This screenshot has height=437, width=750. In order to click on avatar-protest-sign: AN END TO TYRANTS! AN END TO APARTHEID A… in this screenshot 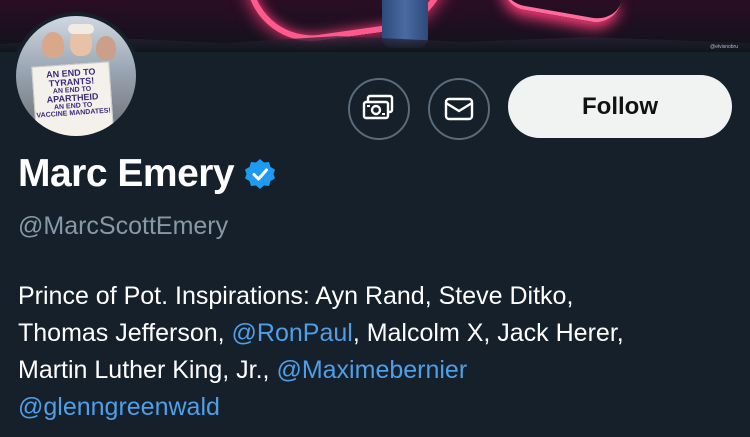, I will do `click(73, 98)`.